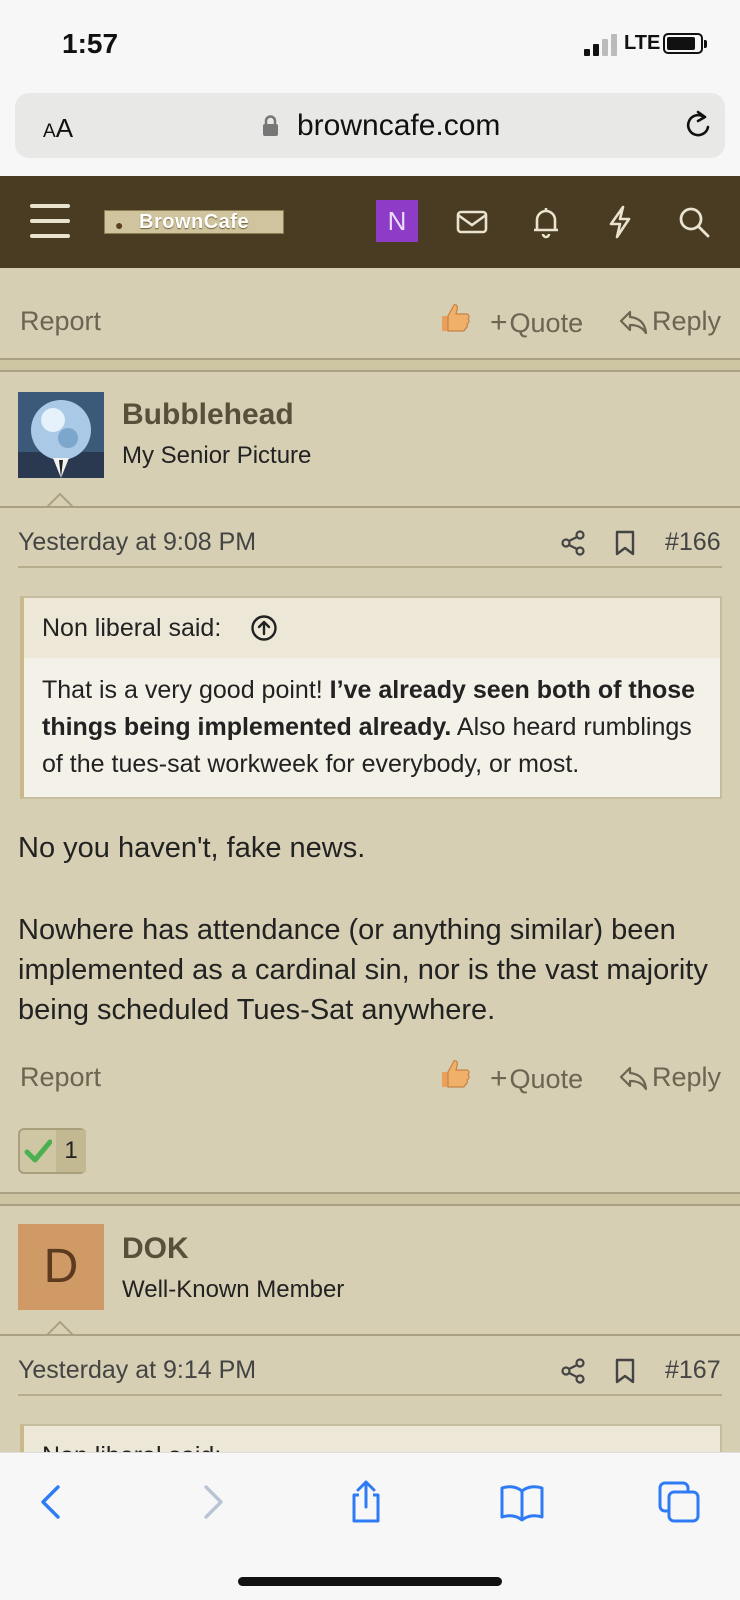 The width and height of the screenshot is (740, 1600). What do you see at coordinates (137, 542) in the screenshot?
I see `post-date: Yesterday at 9:08 PM` at bounding box center [137, 542].